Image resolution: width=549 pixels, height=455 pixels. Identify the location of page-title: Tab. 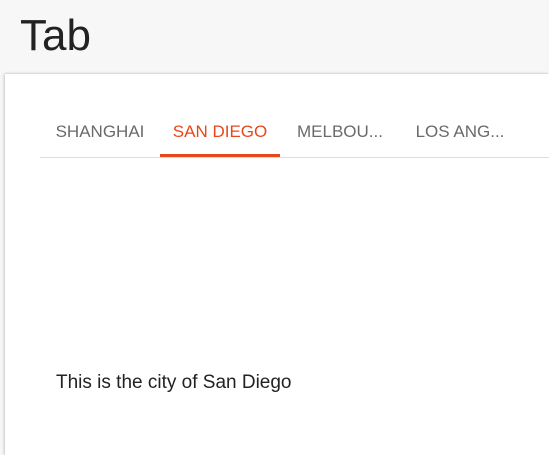
(55, 35).